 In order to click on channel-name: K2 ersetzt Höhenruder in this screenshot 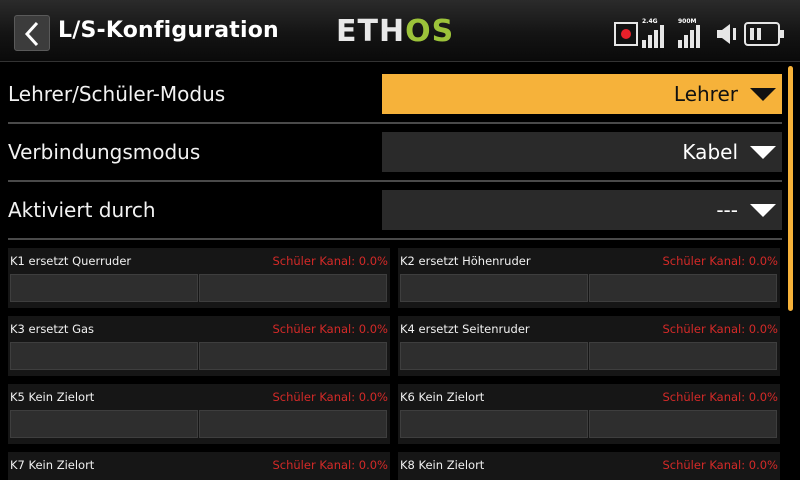, I will do `click(465, 261)`.